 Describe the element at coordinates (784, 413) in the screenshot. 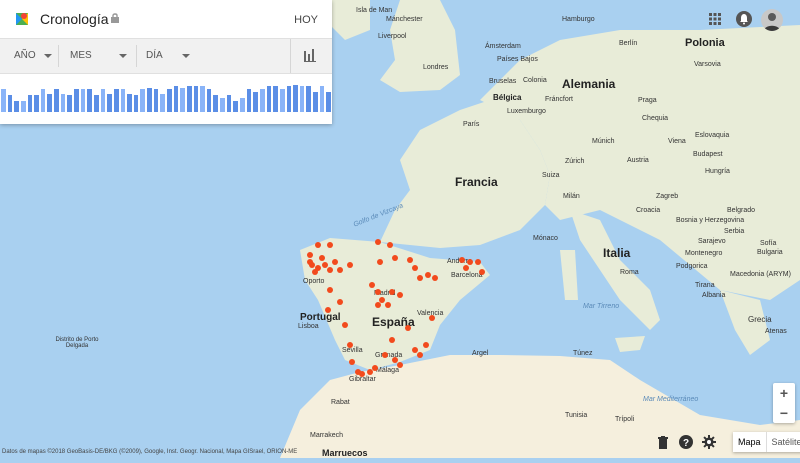

I see `zoom-out-button: −` at that location.